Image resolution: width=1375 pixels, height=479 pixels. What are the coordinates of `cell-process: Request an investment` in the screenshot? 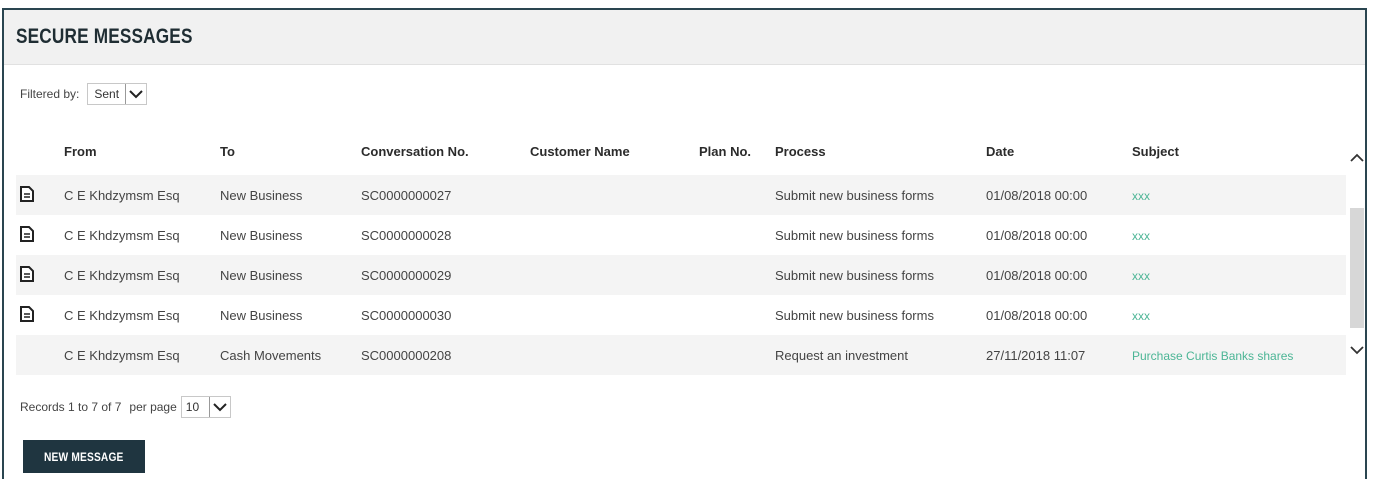 It's located at (841, 355).